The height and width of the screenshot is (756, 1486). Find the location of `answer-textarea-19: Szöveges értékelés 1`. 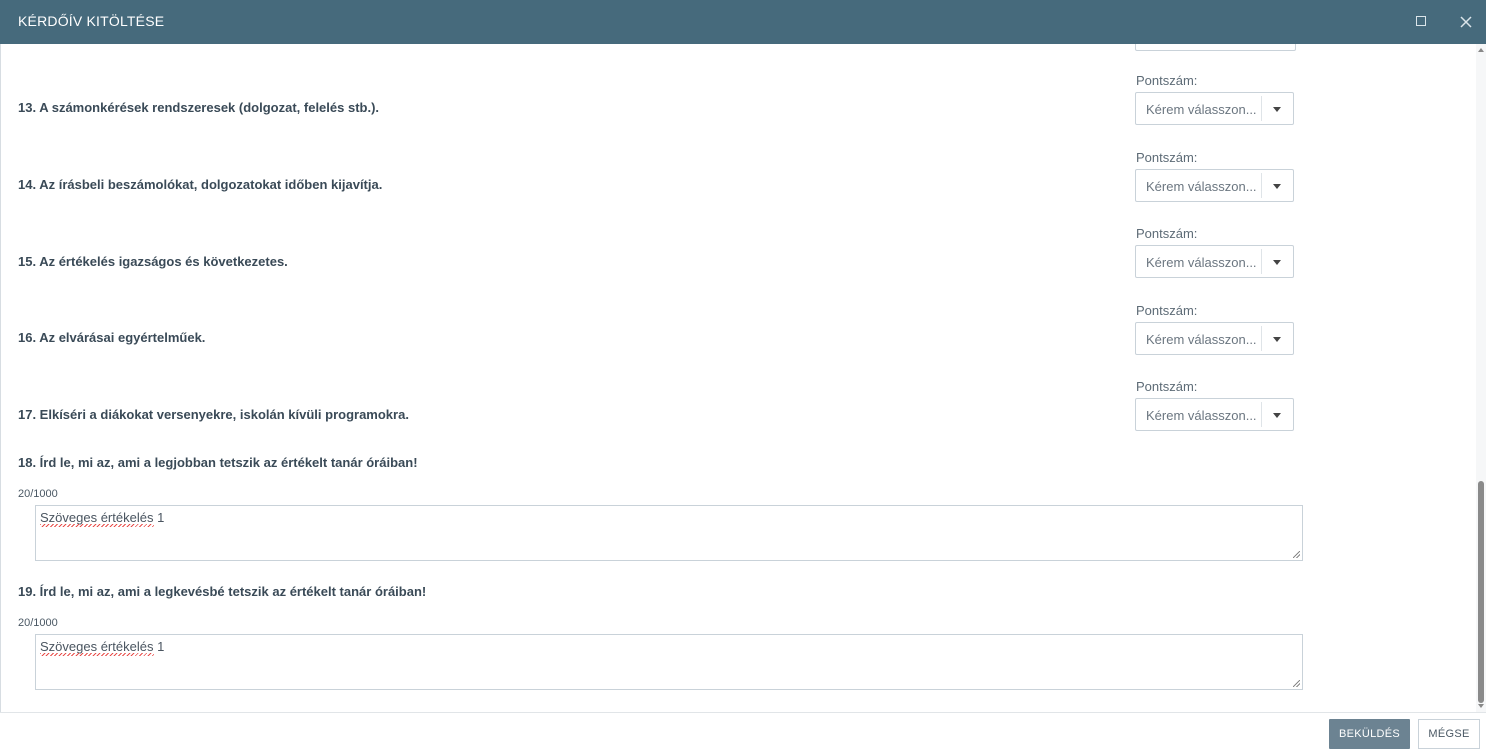

answer-textarea-19: Szöveges értékelés 1 is located at coordinates (669, 662).